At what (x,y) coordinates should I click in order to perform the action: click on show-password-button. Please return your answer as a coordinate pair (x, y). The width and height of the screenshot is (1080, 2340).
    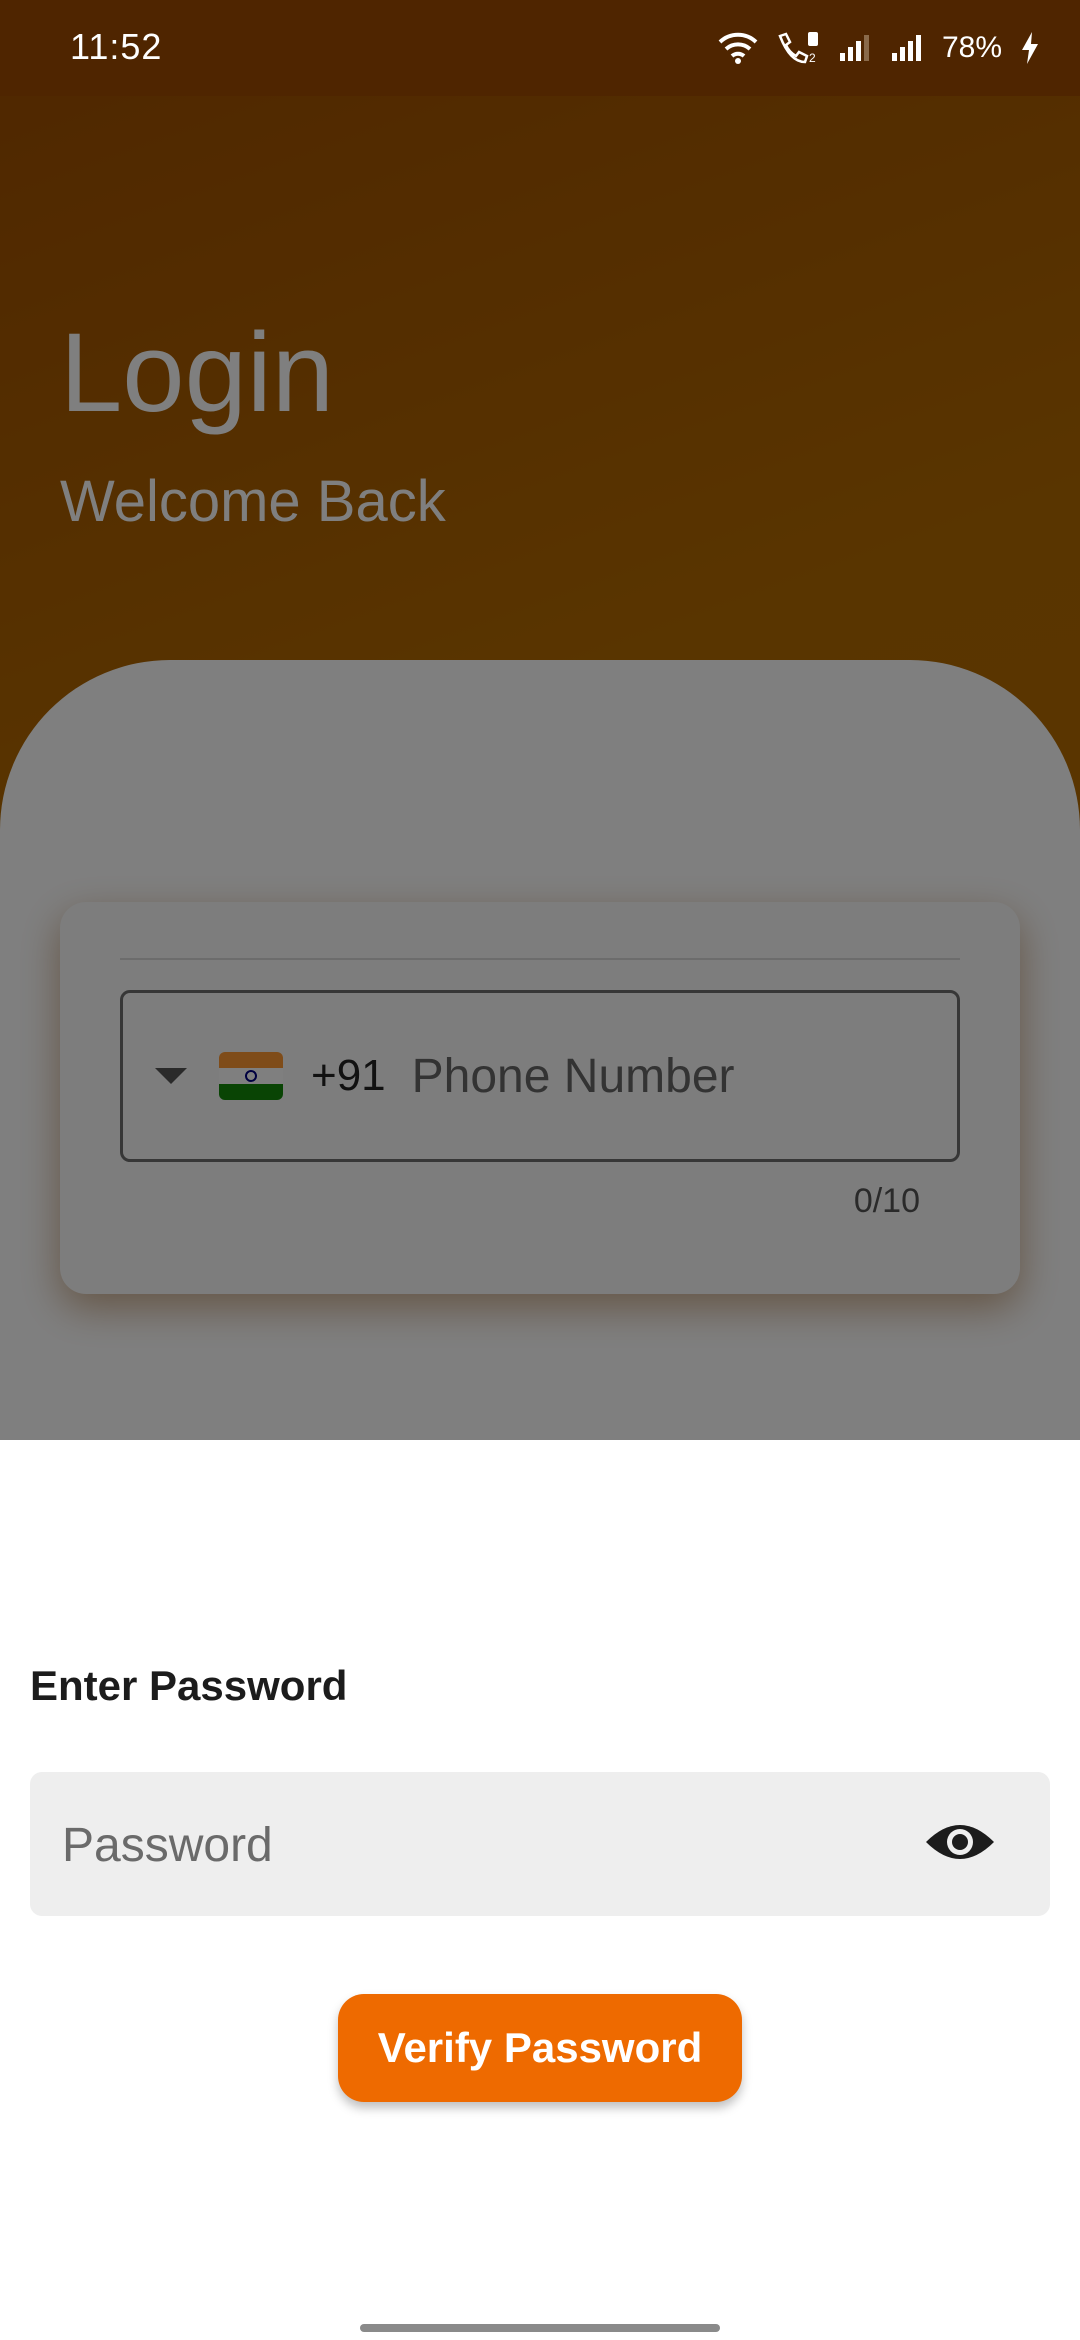
    Looking at the image, I should click on (960, 1844).